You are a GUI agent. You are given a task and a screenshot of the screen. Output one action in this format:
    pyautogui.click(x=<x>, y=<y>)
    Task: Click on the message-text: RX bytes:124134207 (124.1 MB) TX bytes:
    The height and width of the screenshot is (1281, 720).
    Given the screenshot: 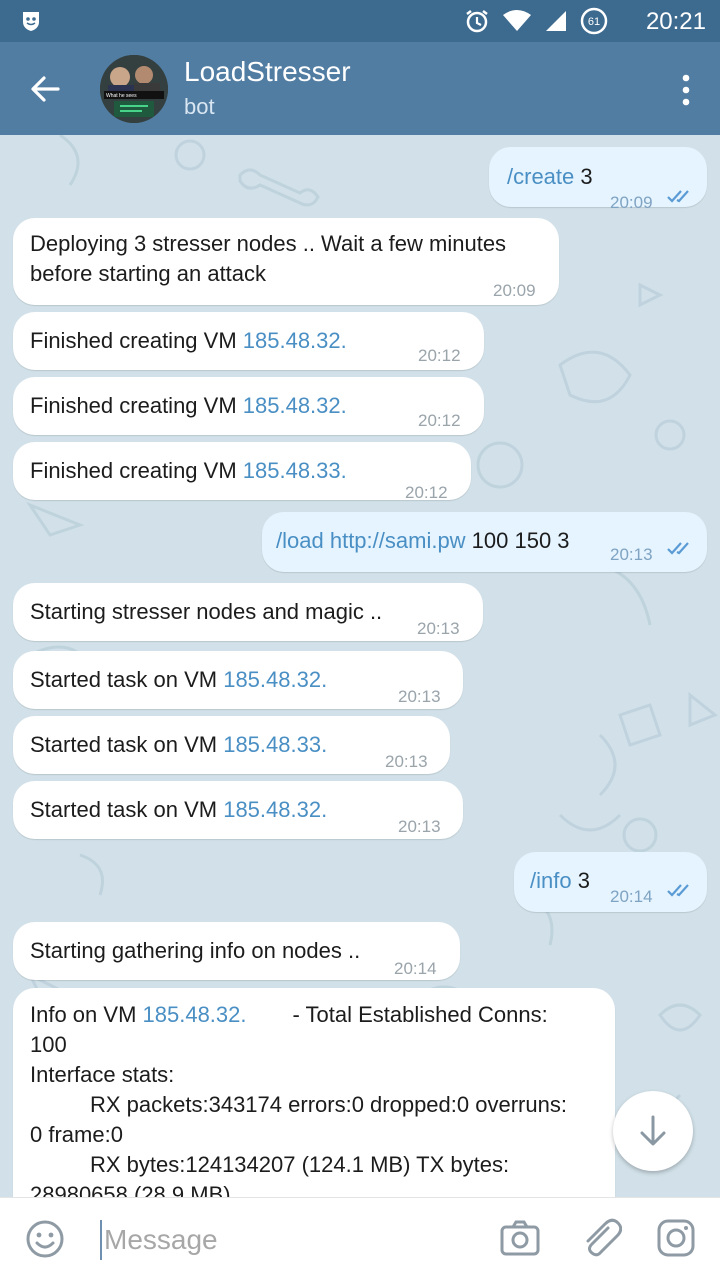 What is the action you would take?
    pyautogui.click(x=300, y=1164)
    